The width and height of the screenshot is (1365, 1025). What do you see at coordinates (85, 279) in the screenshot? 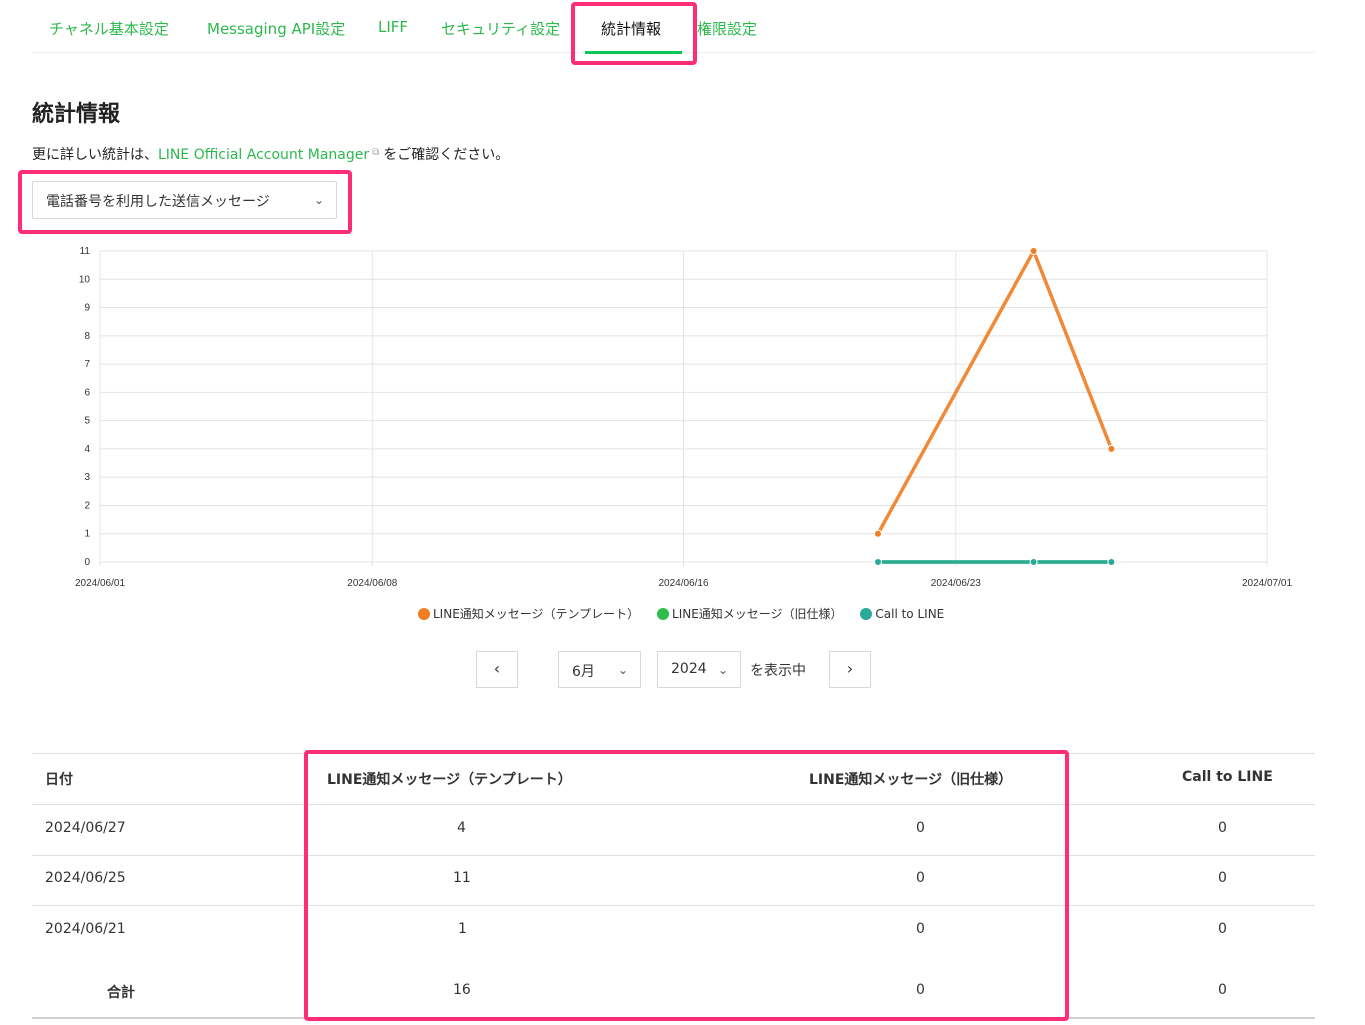
I see `y-tick-label: 10` at bounding box center [85, 279].